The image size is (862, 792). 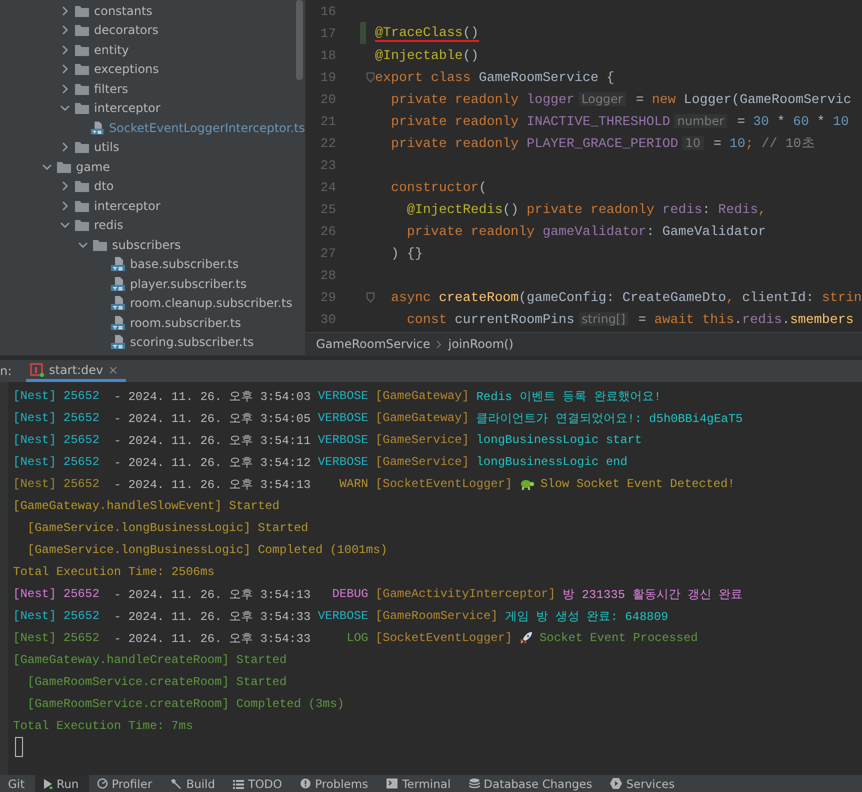 What do you see at coordinates (327, 143) in the screenshot?
I see `line-number: 22` at bounding box center [327, 143].